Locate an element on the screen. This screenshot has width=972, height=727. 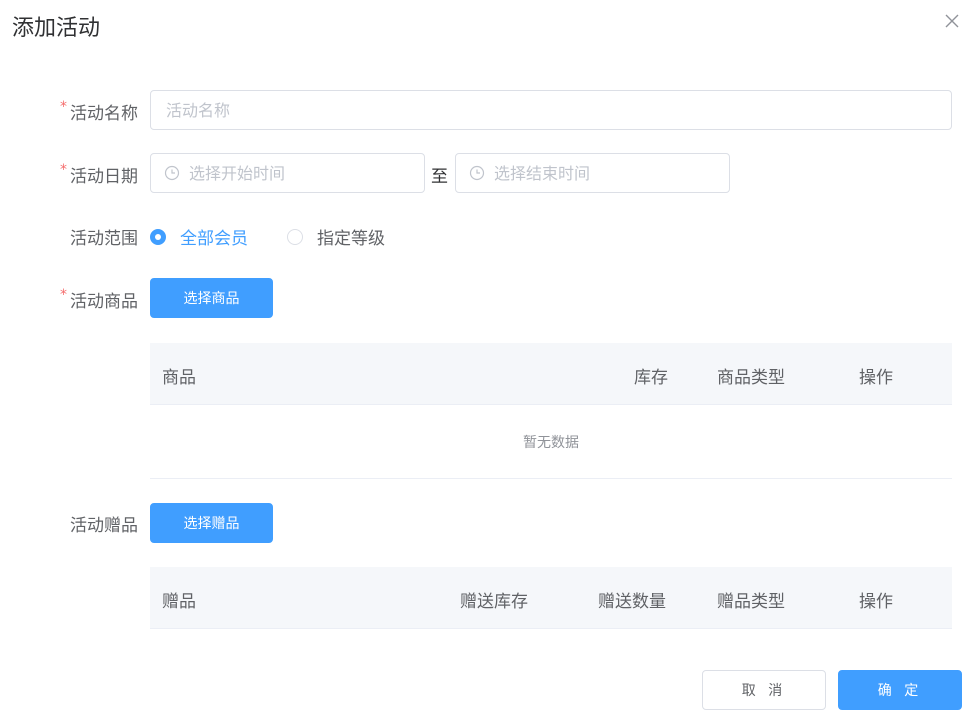
activity-scope-label: 活动范围 is located at coordinates (104, 239).